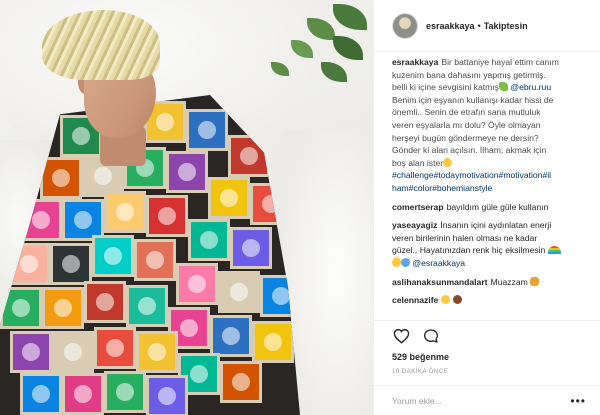 The image size is (600, 415). Describe the element at coordinates (431, 336) in the screenshot. I see `comment-bubble-icon` at that location.